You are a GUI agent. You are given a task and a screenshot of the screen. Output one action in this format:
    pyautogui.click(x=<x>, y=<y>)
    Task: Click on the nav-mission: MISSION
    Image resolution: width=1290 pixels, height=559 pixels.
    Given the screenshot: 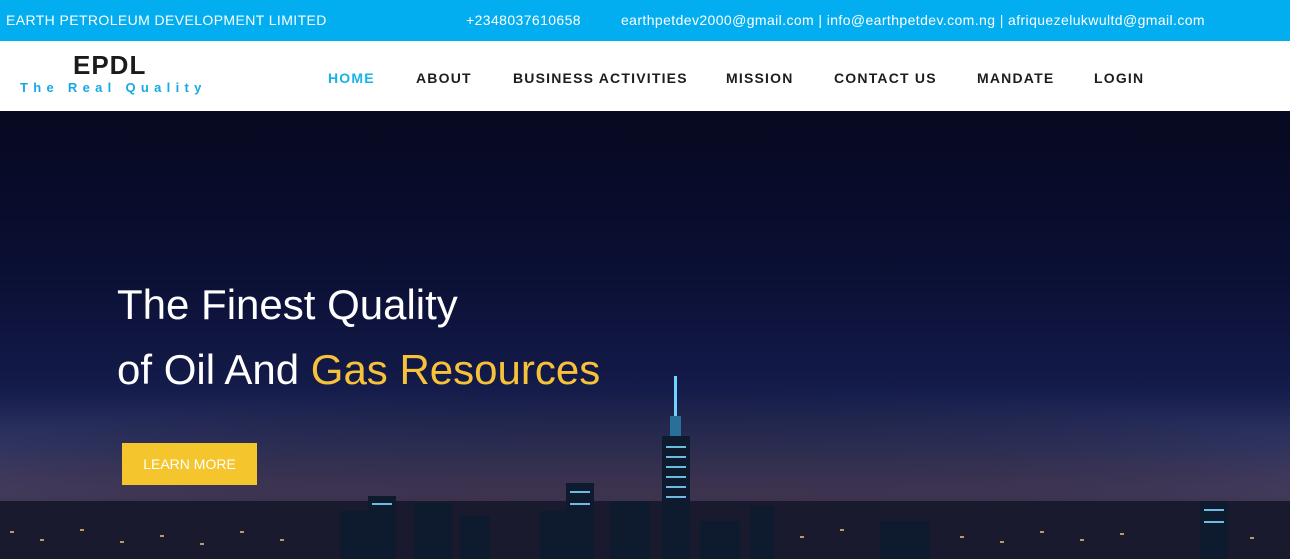 What is the action you would take?
    pyautogui.click(x=760, y=78)
    